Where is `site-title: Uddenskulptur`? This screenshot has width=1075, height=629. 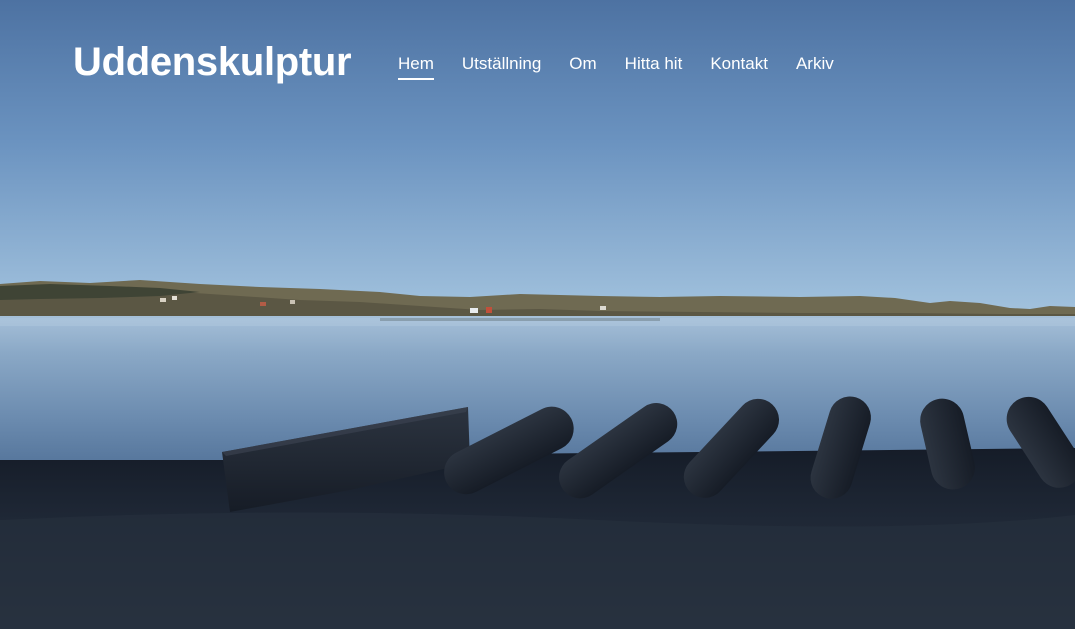 site-title: Uddenskulptur is located at coordinates (212, 62).